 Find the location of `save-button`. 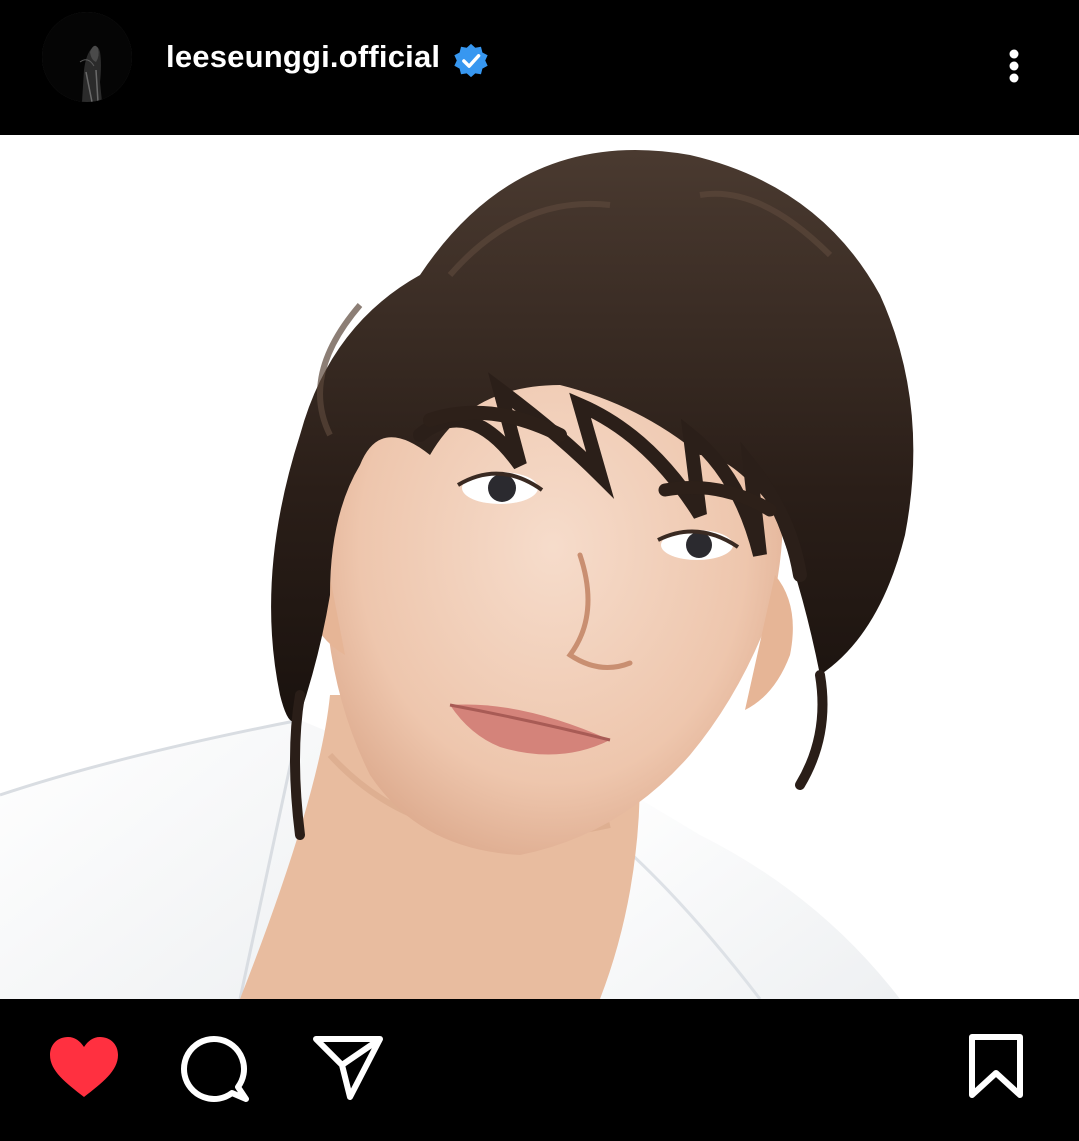

save-button is located at coordinates (996, 1066).